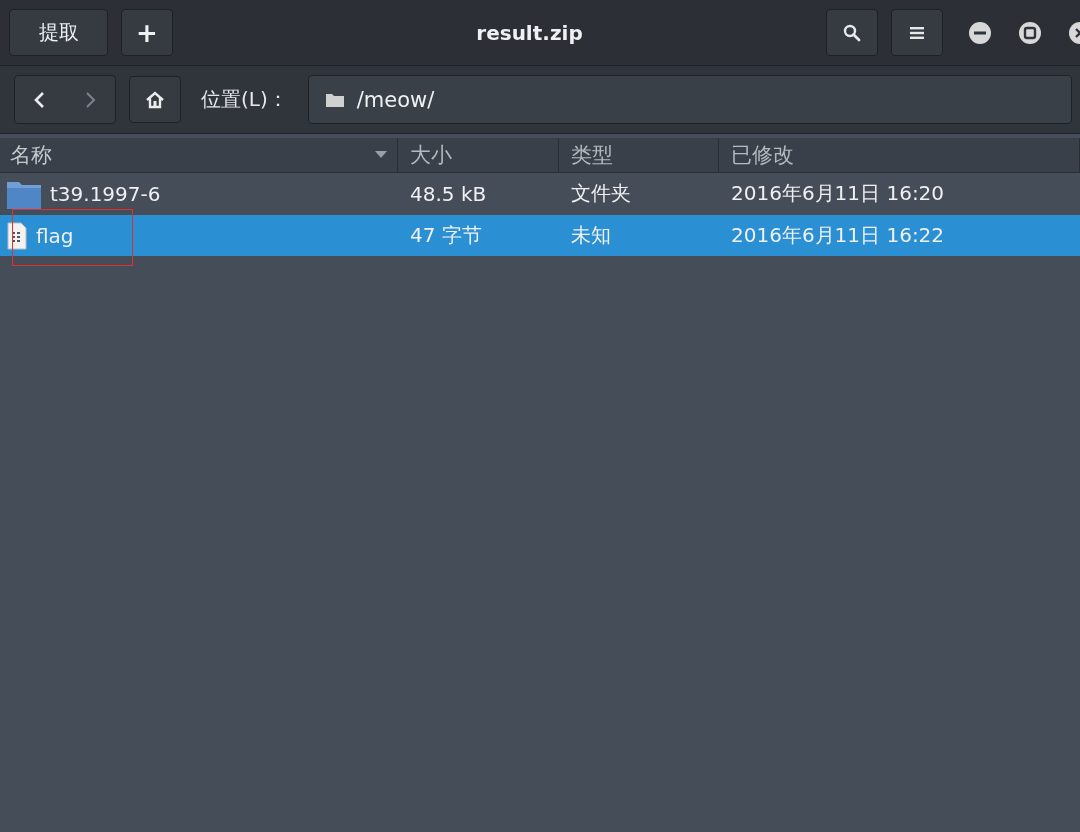  I want to click on minimize-icon, so click(980, 32).